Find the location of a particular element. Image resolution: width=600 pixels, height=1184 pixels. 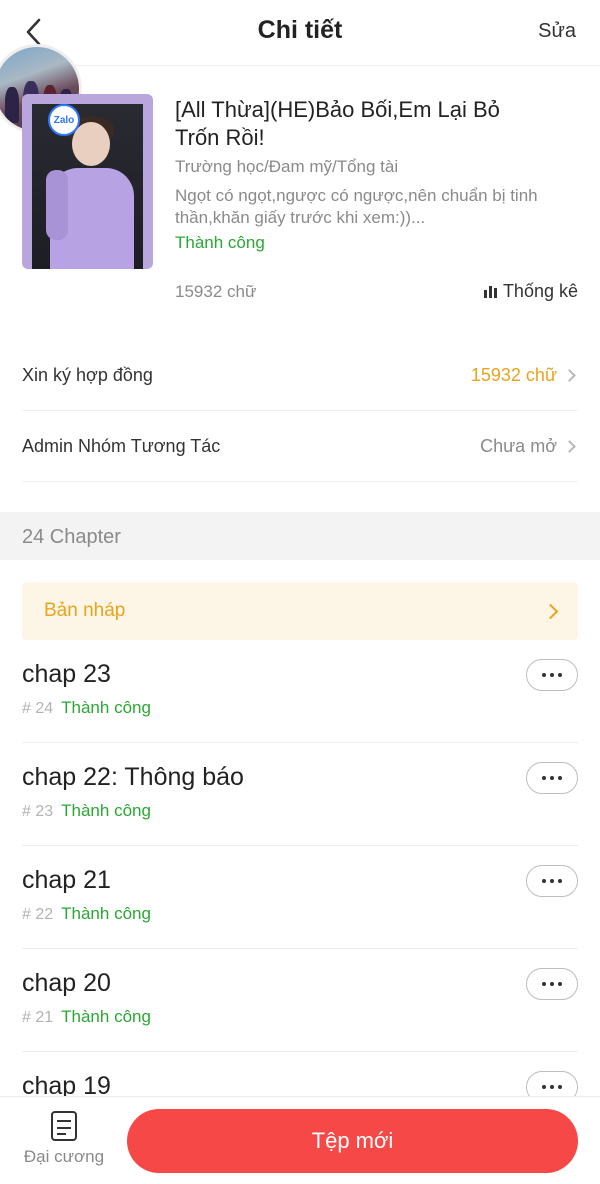

stats-label: Thống kê is located at coordinates (540, 291).